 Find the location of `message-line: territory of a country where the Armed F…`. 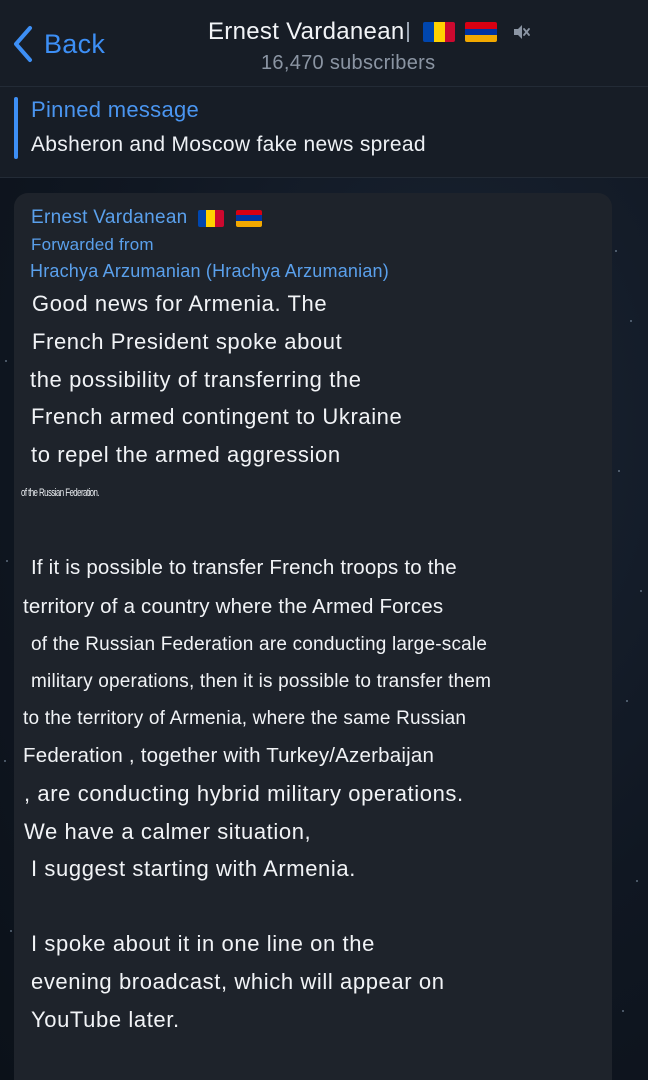

message-line: territory of a country where the Armed F… is located at coordinates (233, 606).